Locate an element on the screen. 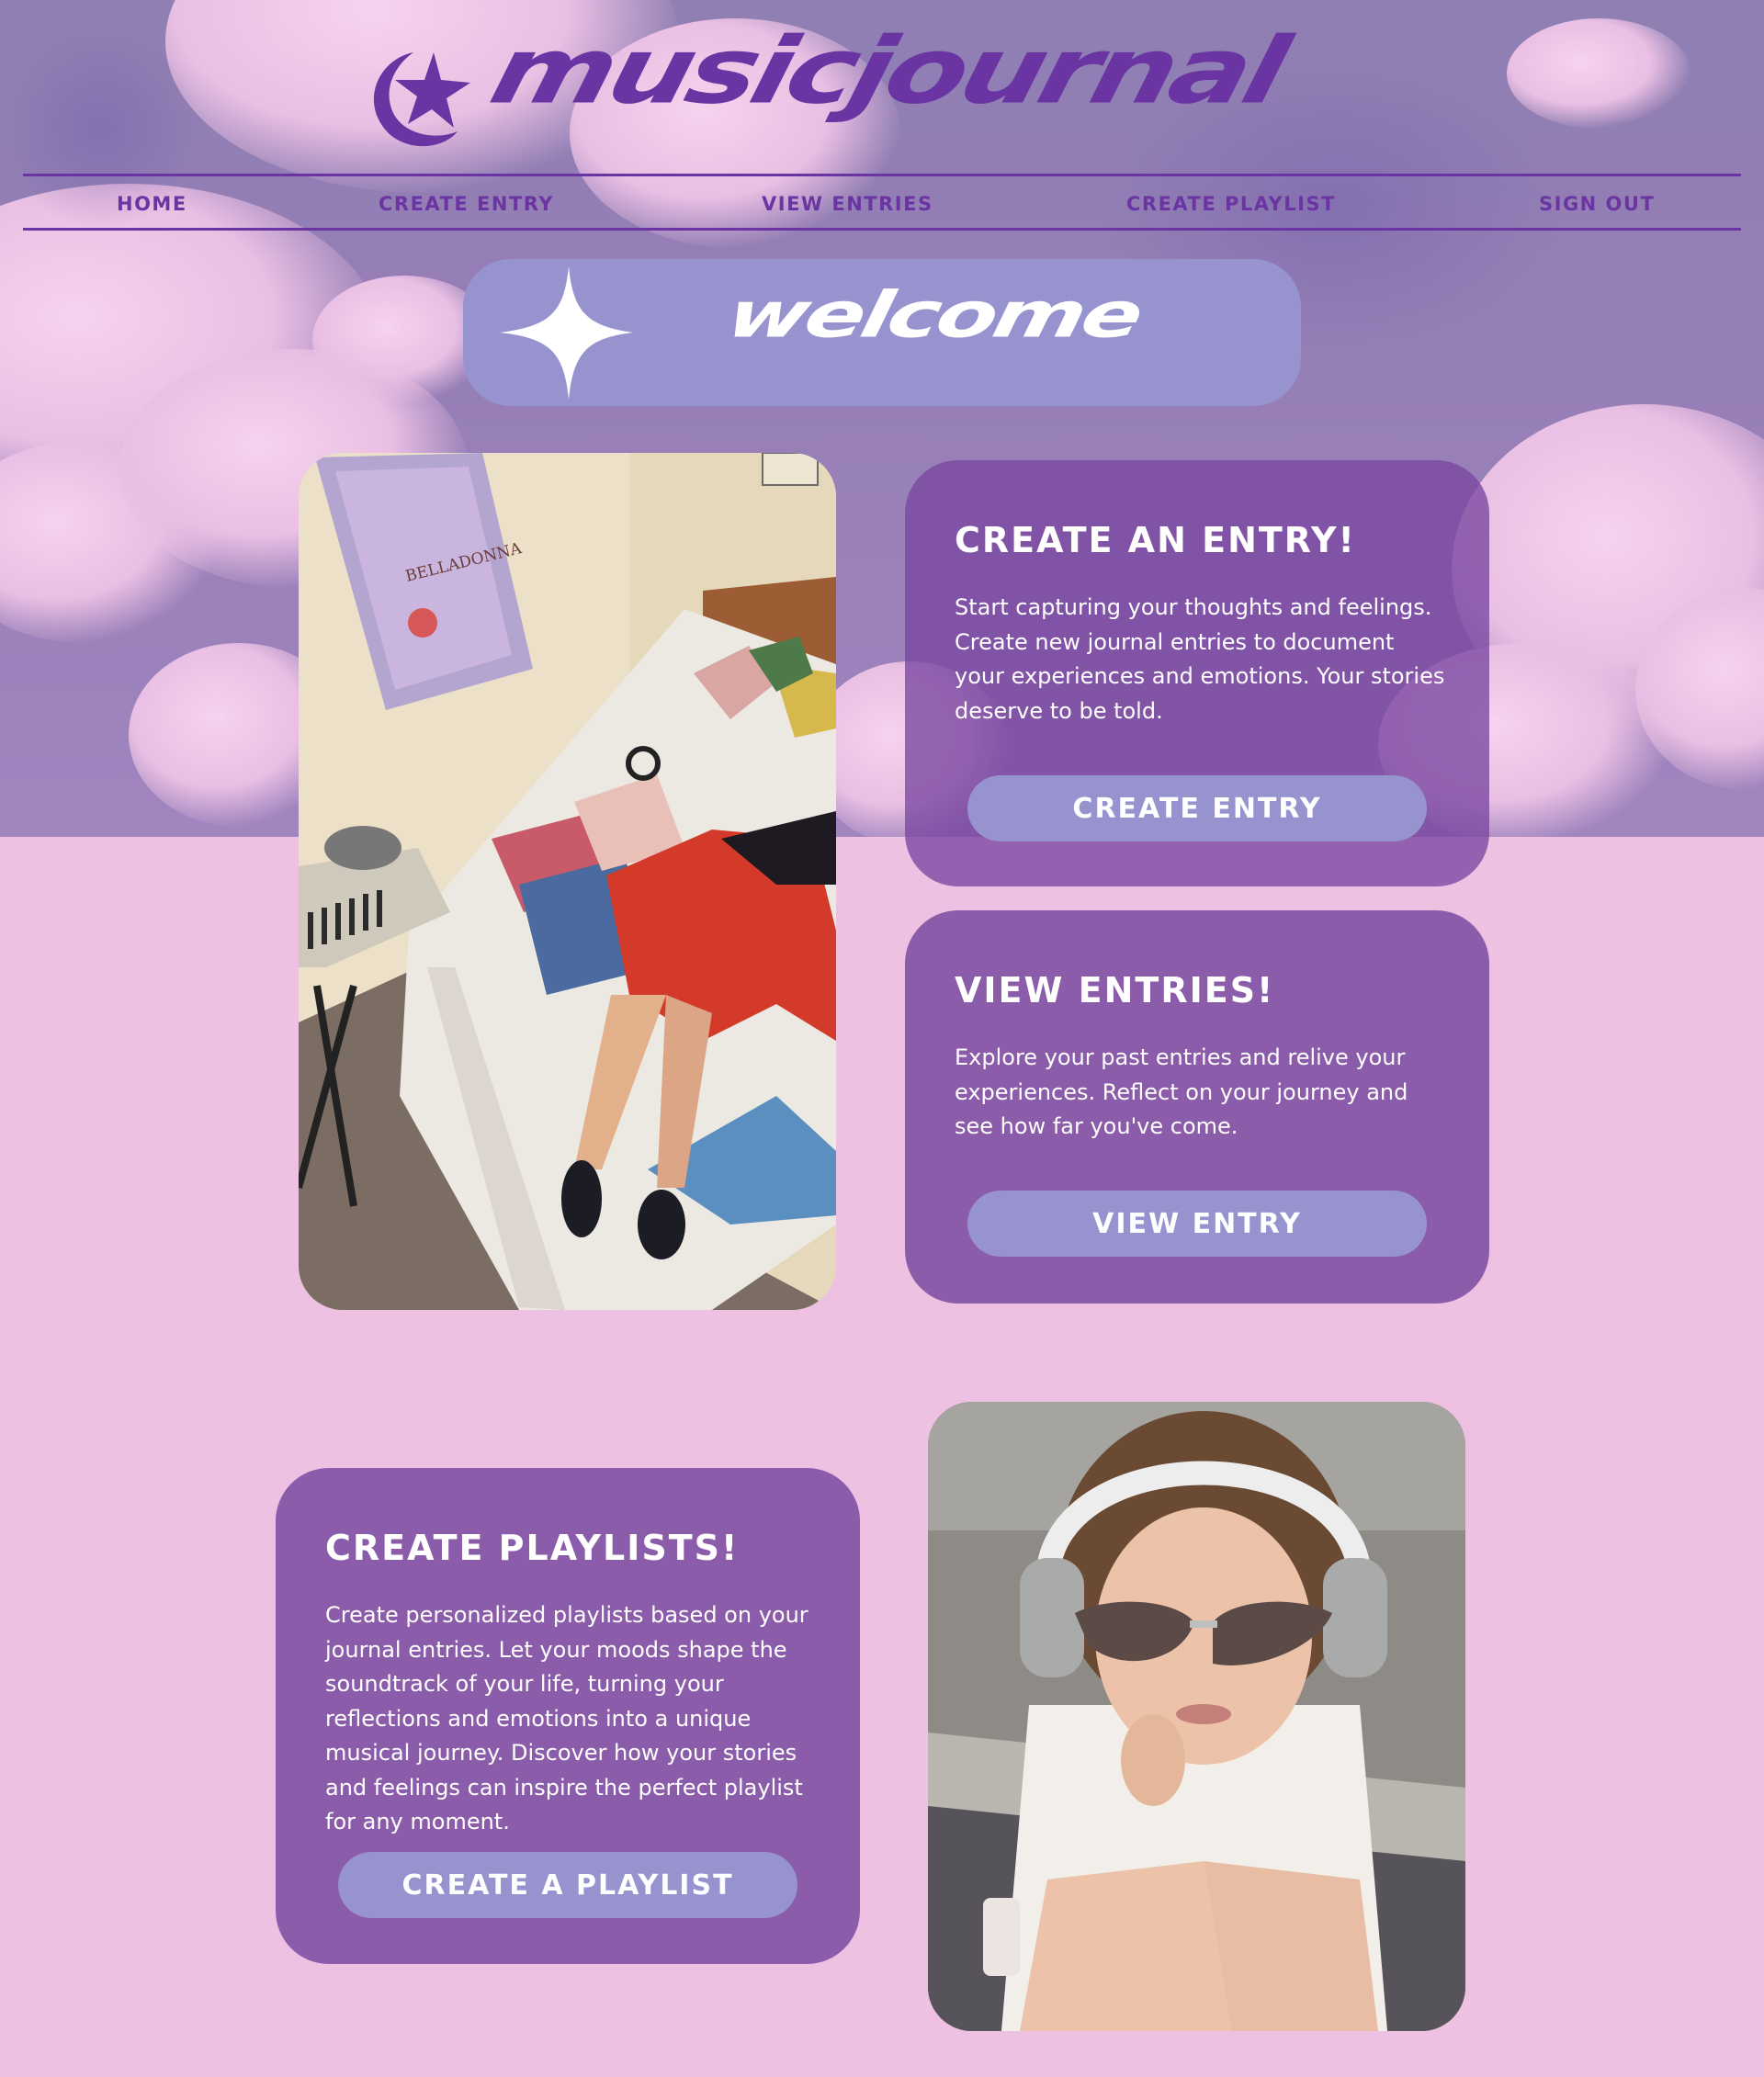 The width and height of the screenshot is (1764, 2077). create-entry-button: CREATE ENTRY is located at coordinates (1197, 808).